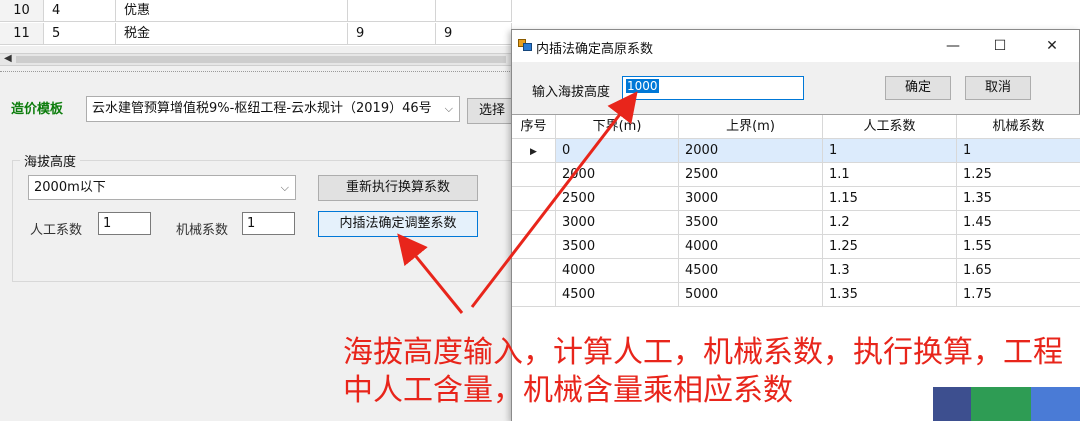 The height and width of the screenshot is (421, 1080). What do you see at coordinates (392, 34) in the screenshot?
I see `sheet-cell-d: 9` at bounding box center [392, 34].